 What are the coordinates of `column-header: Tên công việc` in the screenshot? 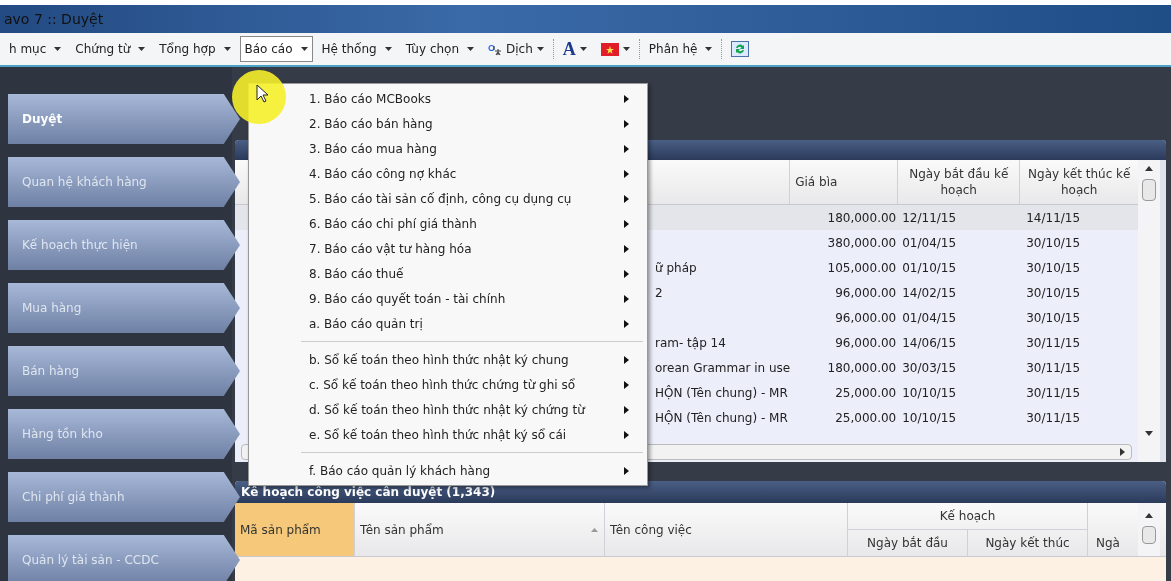 It's located at (726, 529).